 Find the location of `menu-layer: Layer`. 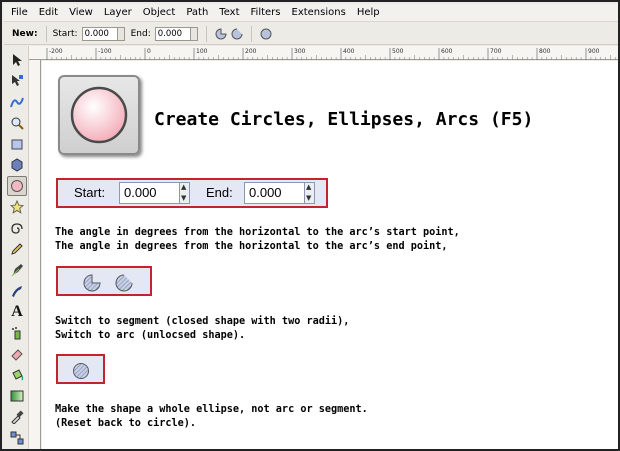

menu-layer: Layer is located at coordinates (117, 12).